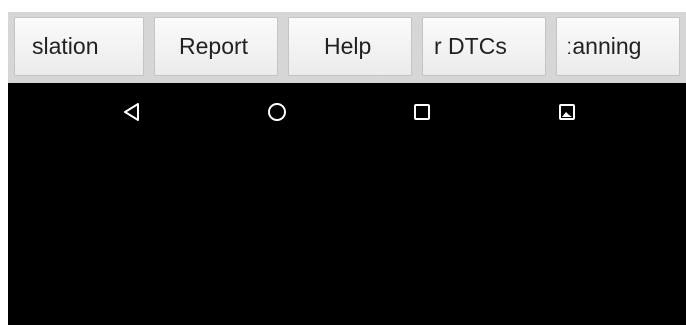  I want to click on home-icon, so click(277, 112).